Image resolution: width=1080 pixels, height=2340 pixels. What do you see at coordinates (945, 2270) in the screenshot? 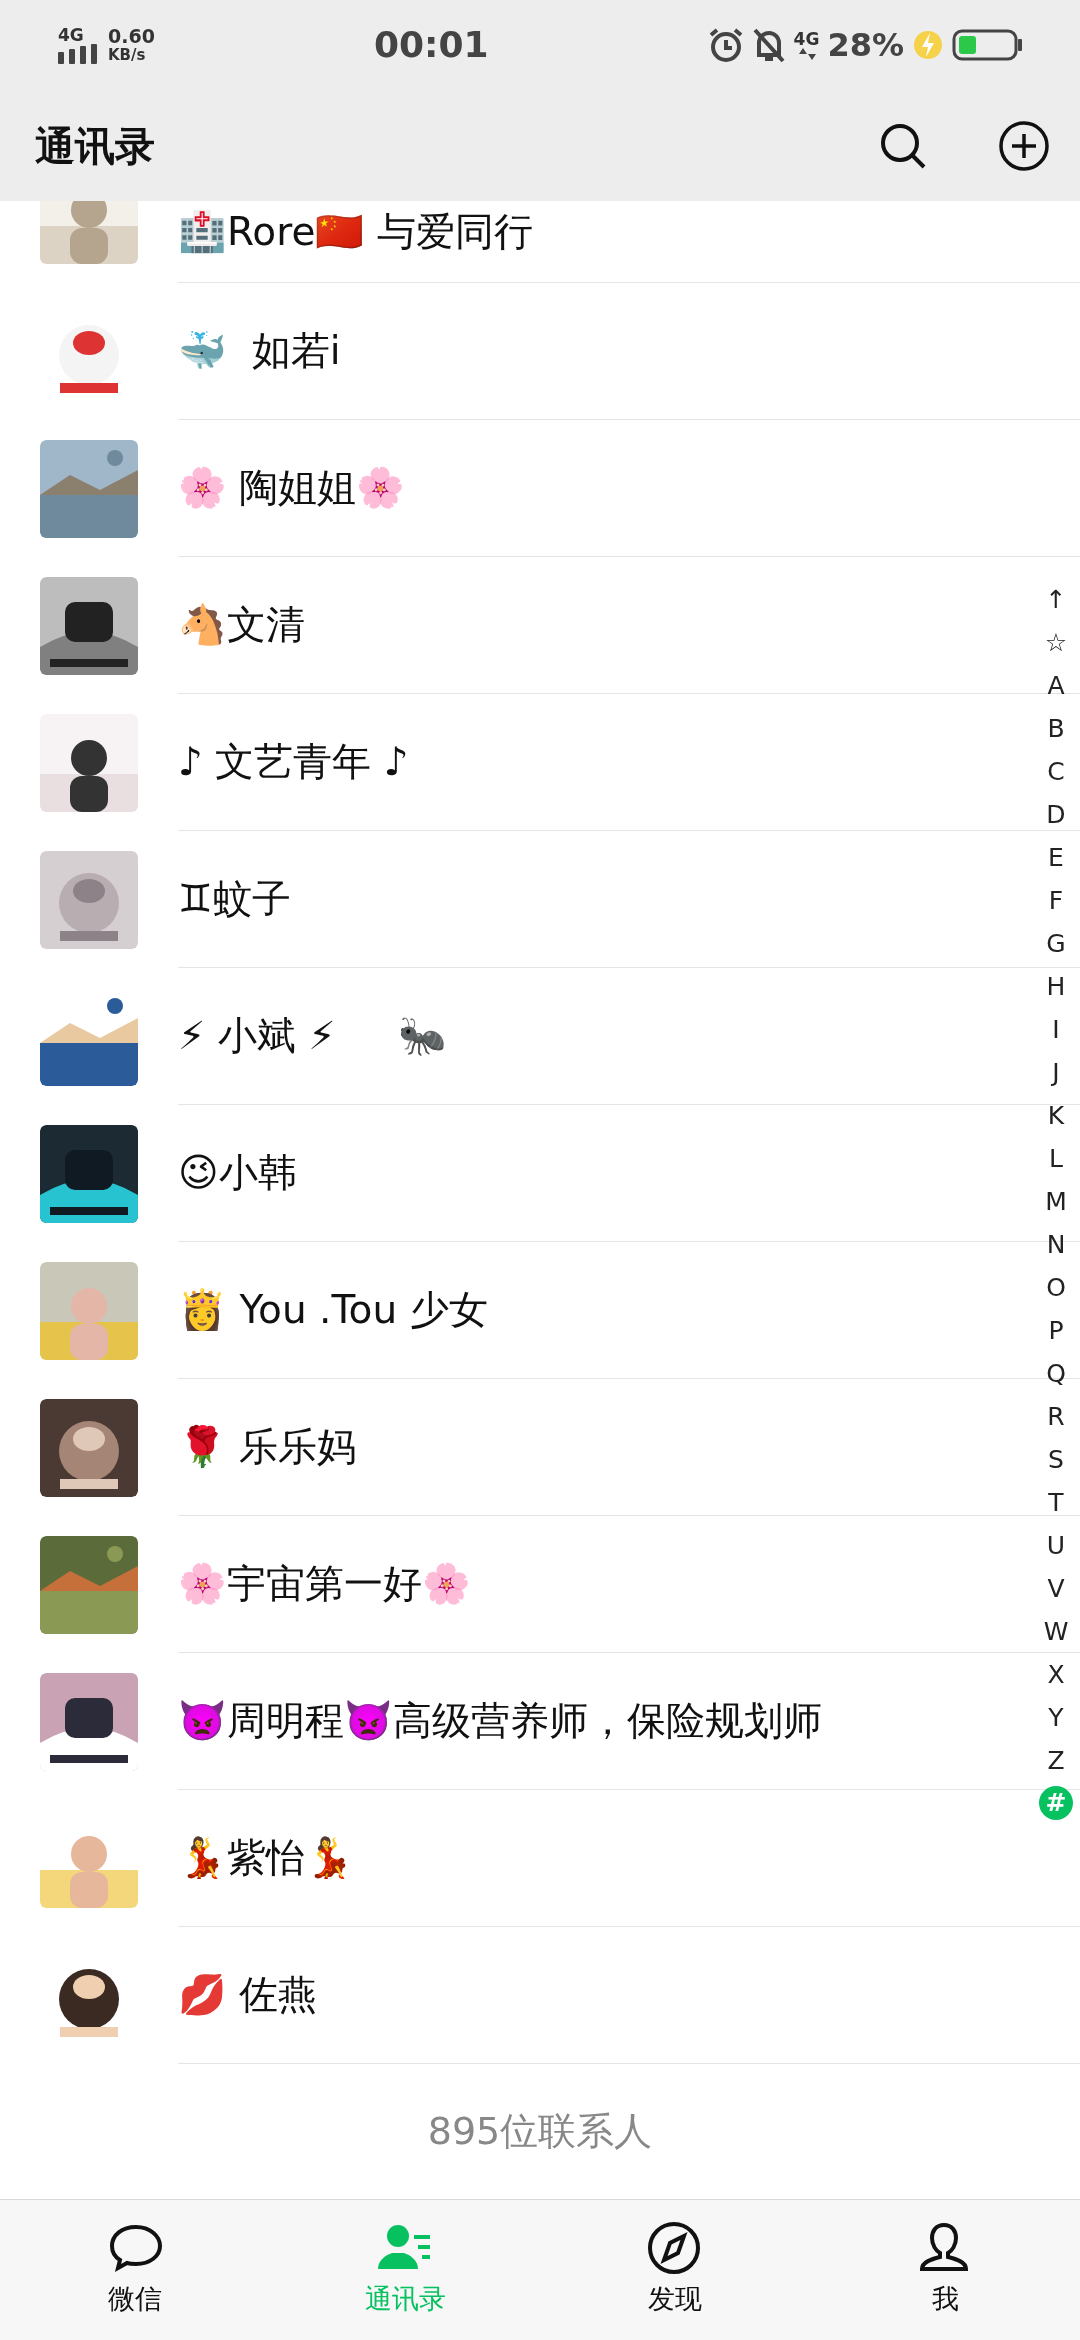
I see `tab-button: 我` at bounding box center [945, 2270].